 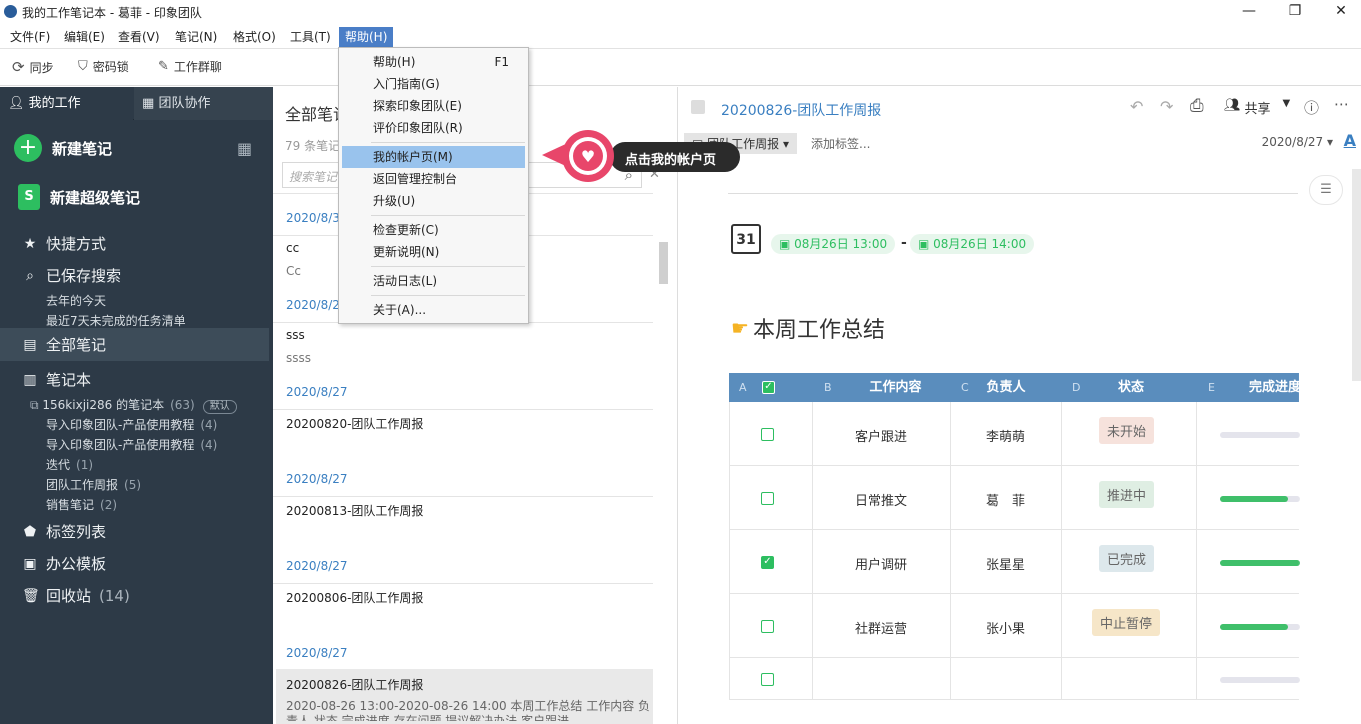 What do you see at coordinates (1126, 622) in the screenshot?
I see `status-badge: 中止暂停` at bounding box center [1126, 622].